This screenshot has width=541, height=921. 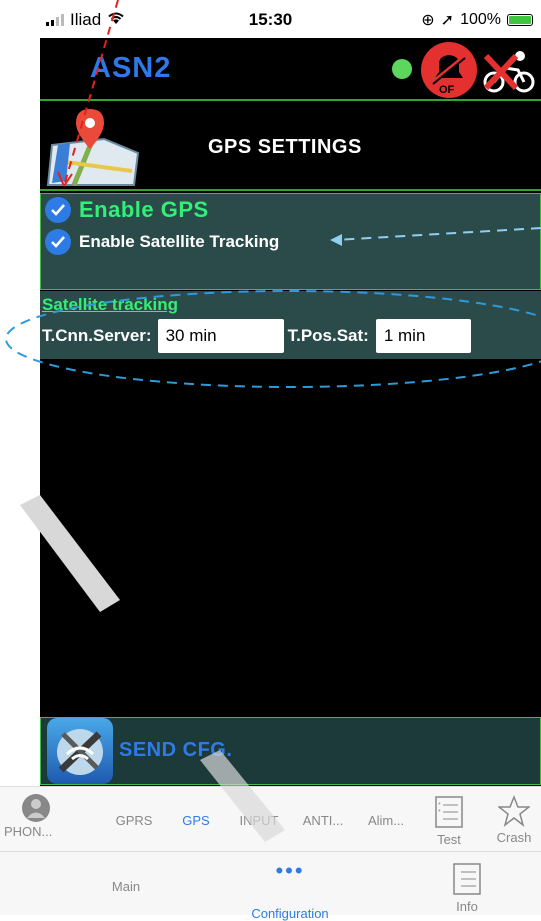 I want to click on list-icon, so click(x=467, y=879).